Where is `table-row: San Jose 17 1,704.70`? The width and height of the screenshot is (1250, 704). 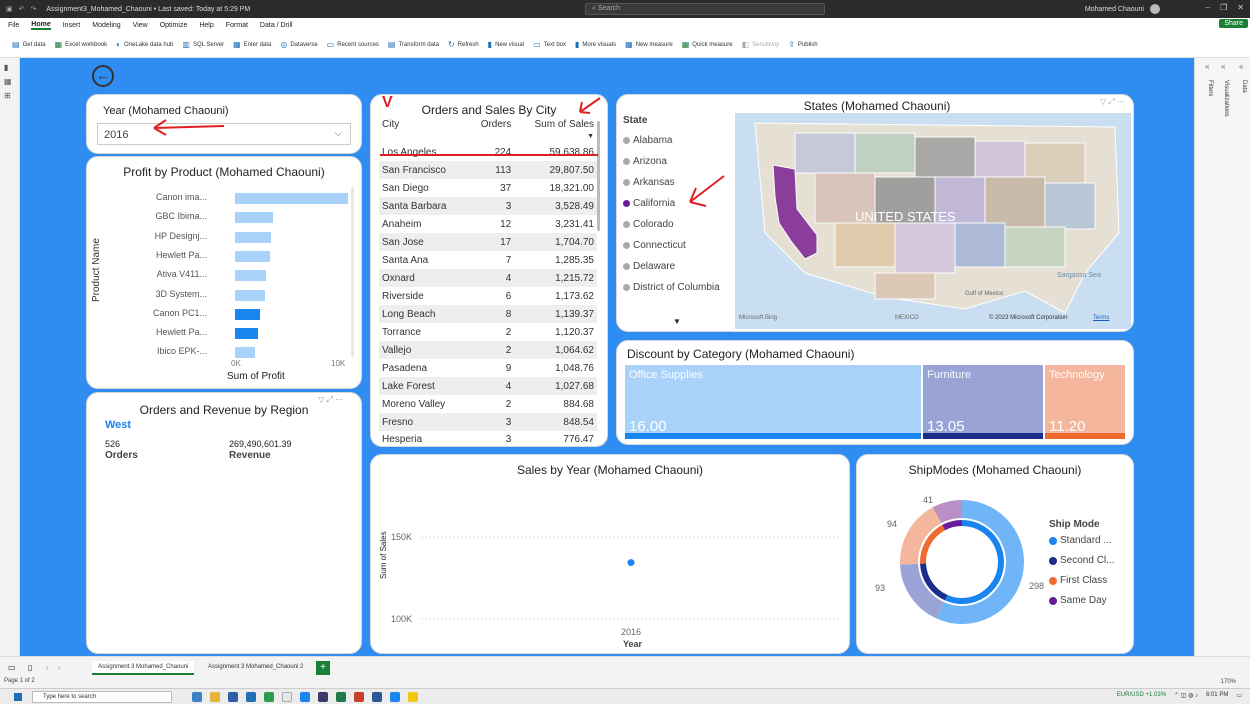 table-row: San Jose 17 1,704.70 is located at coordinates (488, 242).